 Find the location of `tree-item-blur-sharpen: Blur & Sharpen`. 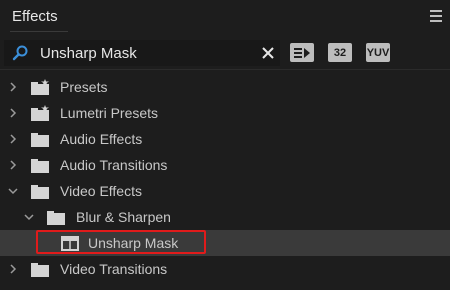

tree-item-blur-sharpen: Blur & Sharpen is located at coordinates (225, 217).